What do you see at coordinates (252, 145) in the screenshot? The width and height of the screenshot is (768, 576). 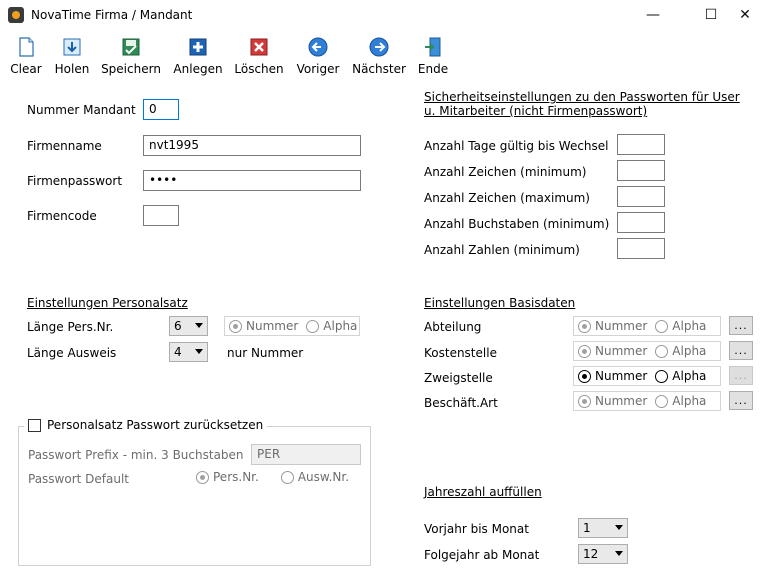 I see `firmenname-input: nvt1995` at bounding box center [252, 145].